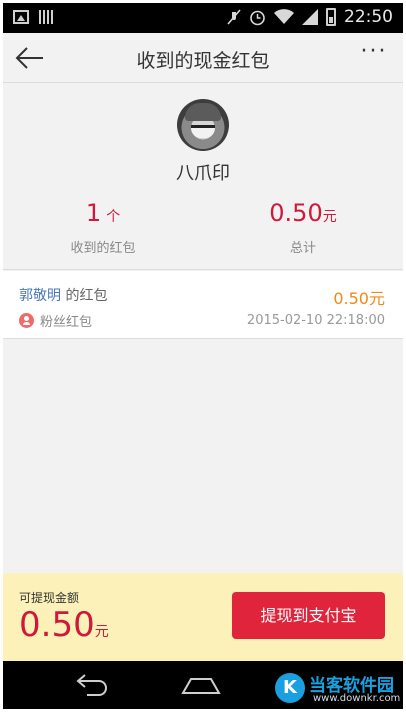 The width and height of the screenshot is (406, 712). I want to click on signal-icon, so click(310, 17).